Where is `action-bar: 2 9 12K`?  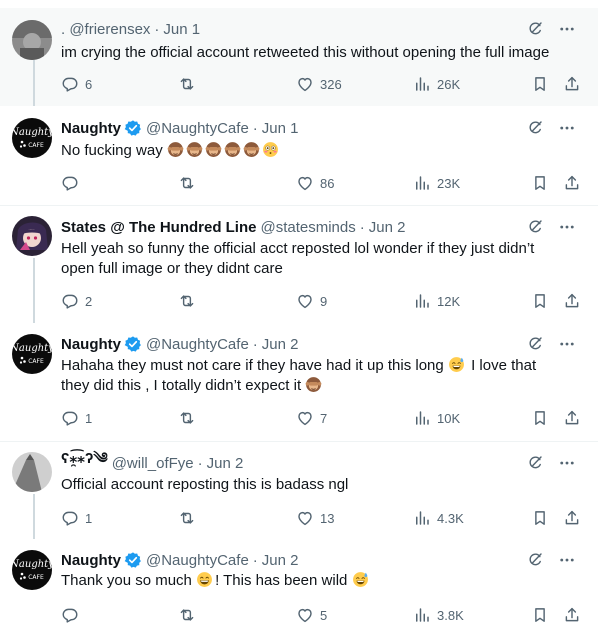 action-bar: 2 9 12K is located at coordinates (321, 301).